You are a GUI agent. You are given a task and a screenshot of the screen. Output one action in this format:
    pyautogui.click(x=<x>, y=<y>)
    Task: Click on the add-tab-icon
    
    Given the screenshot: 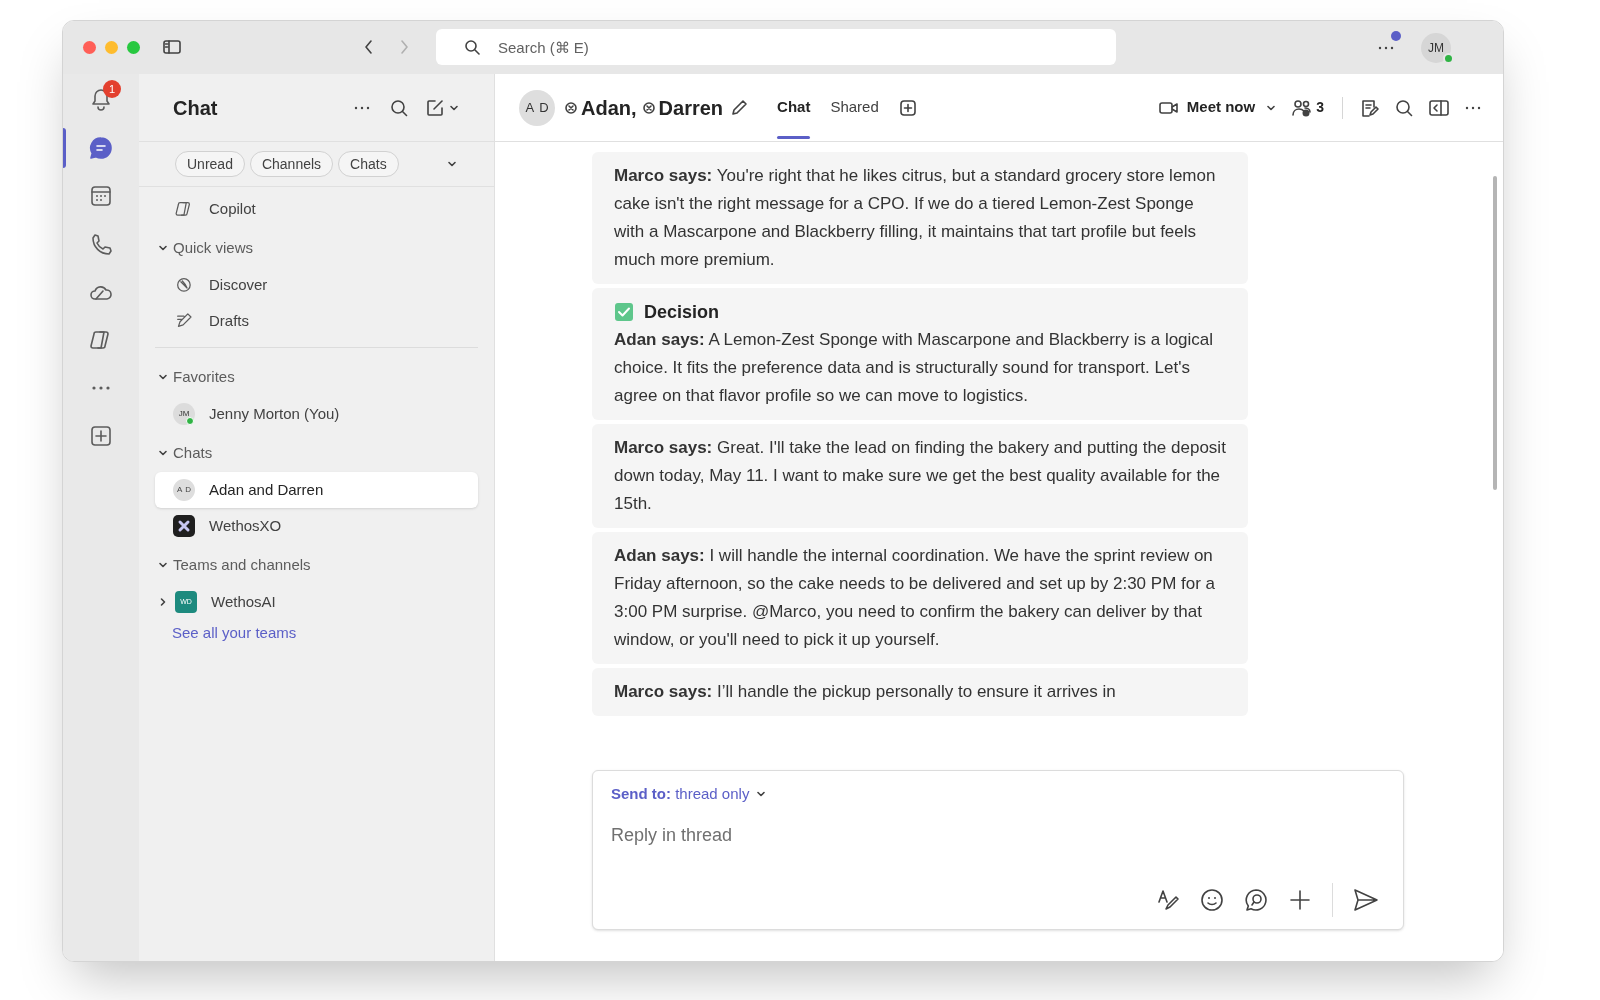 What is the action you would take?
    pyautogui.click(x=907, y=107)
    